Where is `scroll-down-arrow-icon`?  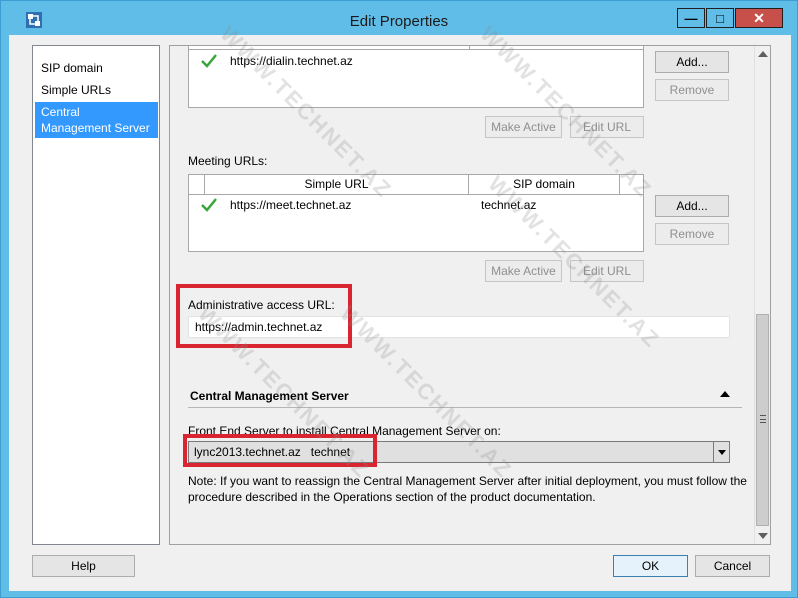
scroll-down-arrow-icon is located at coordinates (763, 536).